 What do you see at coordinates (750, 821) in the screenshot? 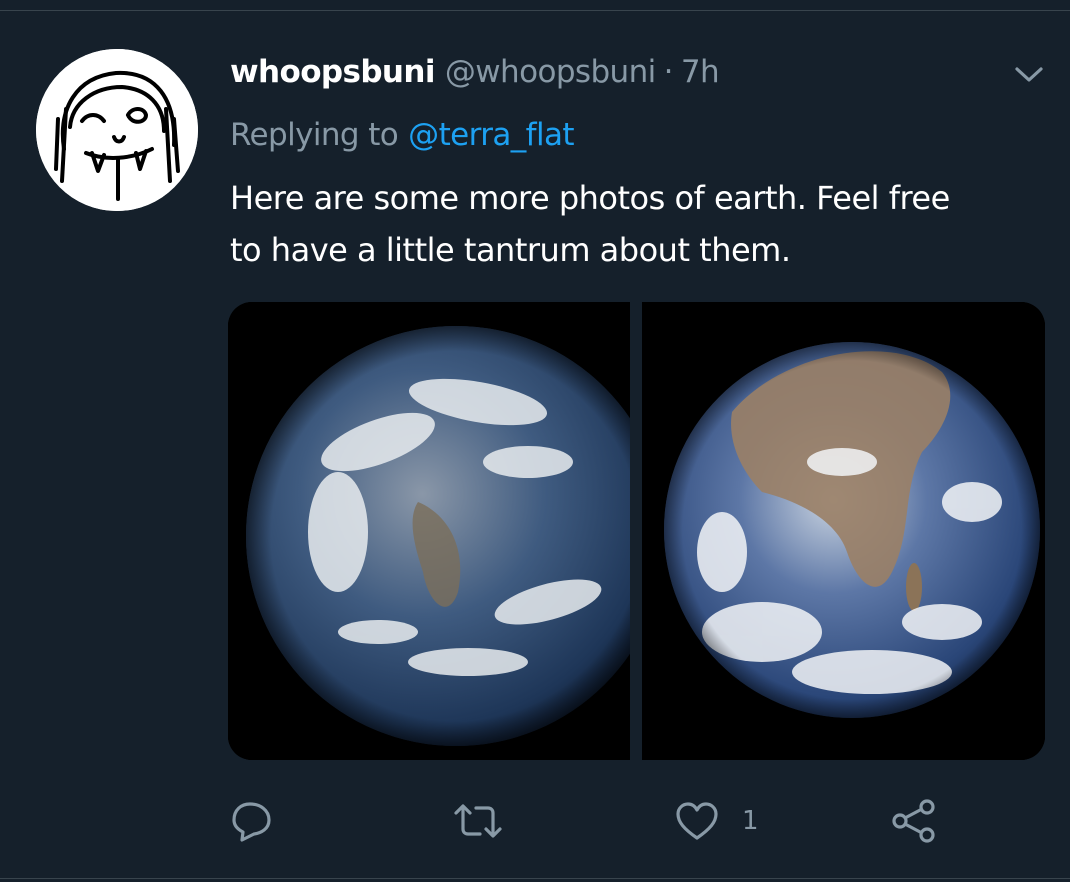
I see `like-count: 1` at bounding box center [750, 821].